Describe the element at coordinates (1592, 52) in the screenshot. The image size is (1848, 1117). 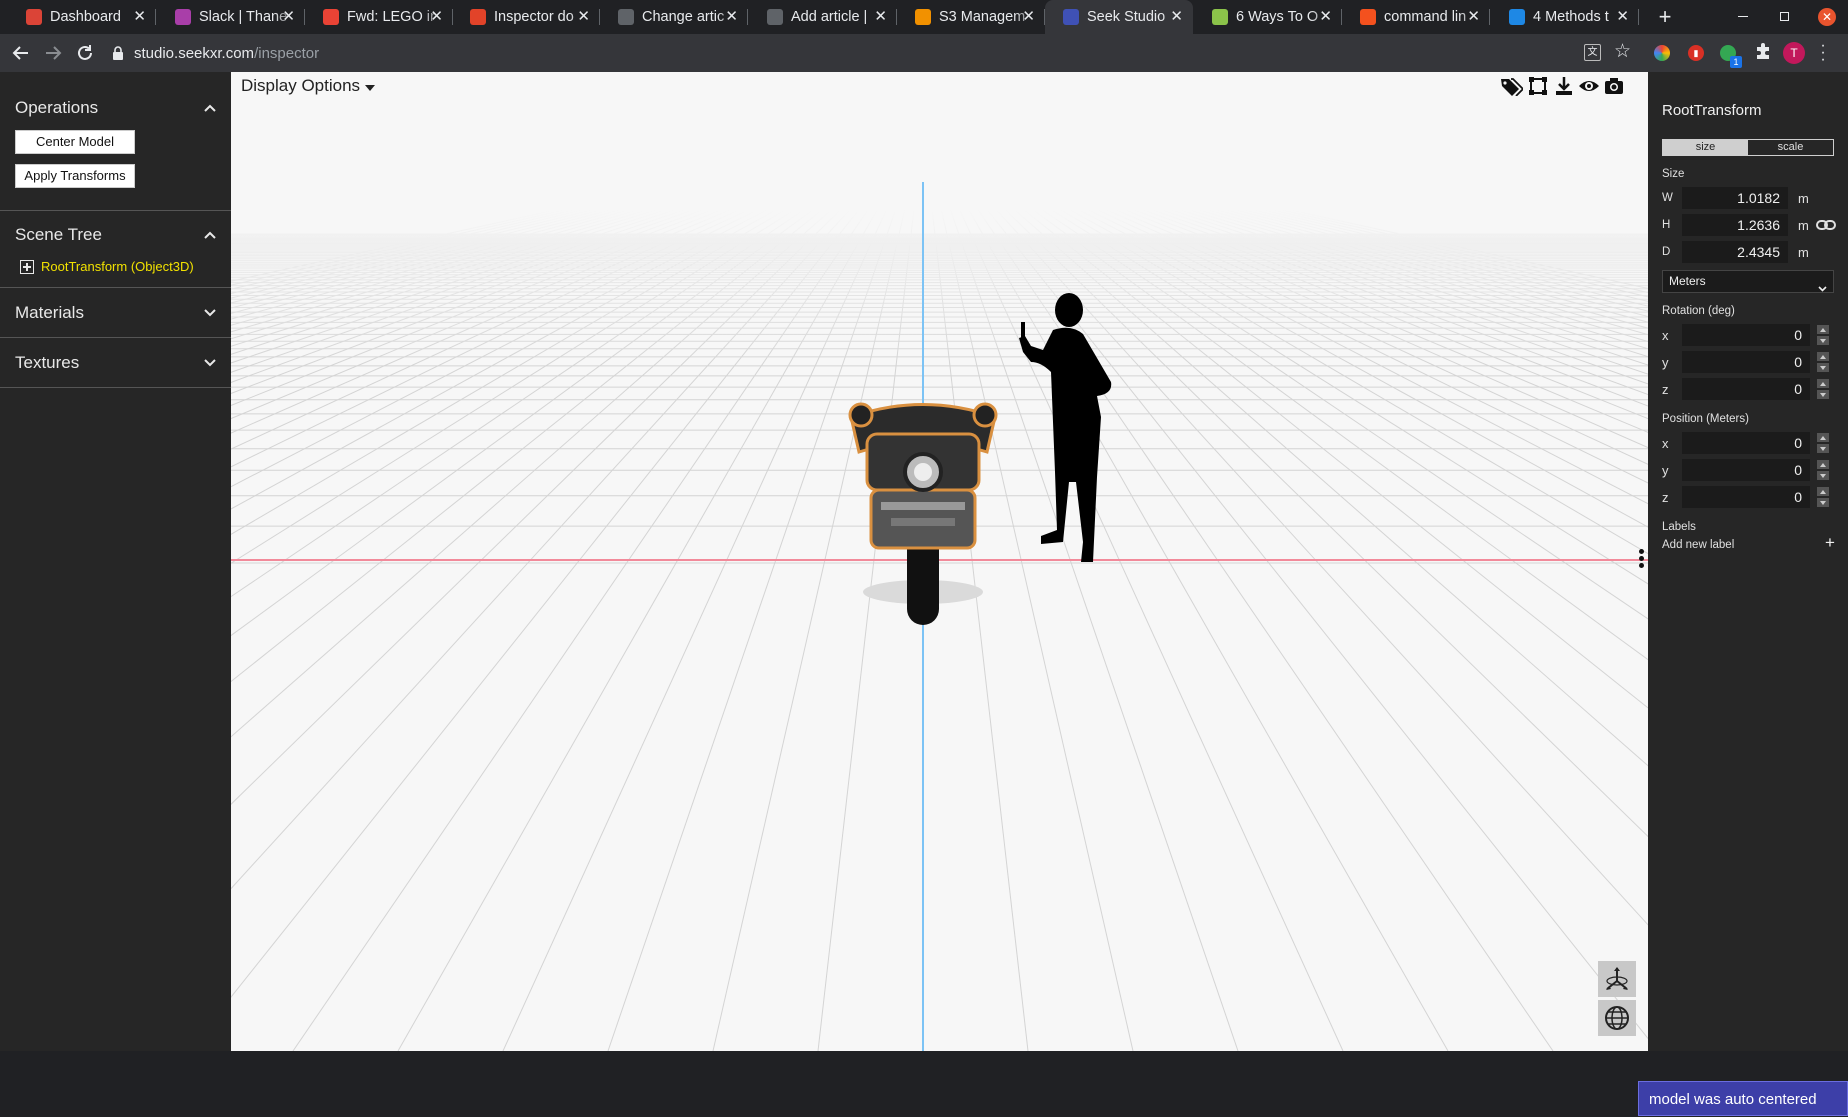
I see `translate-icon: 文` at that location.